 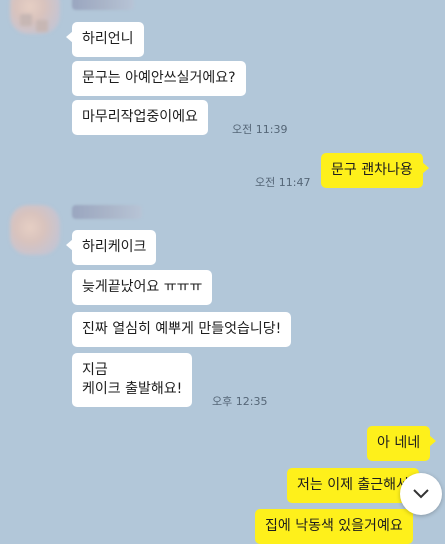 I want to click on my-message-bubble: 집에 낙동색 있을거예요, so click(x=334, y=526).